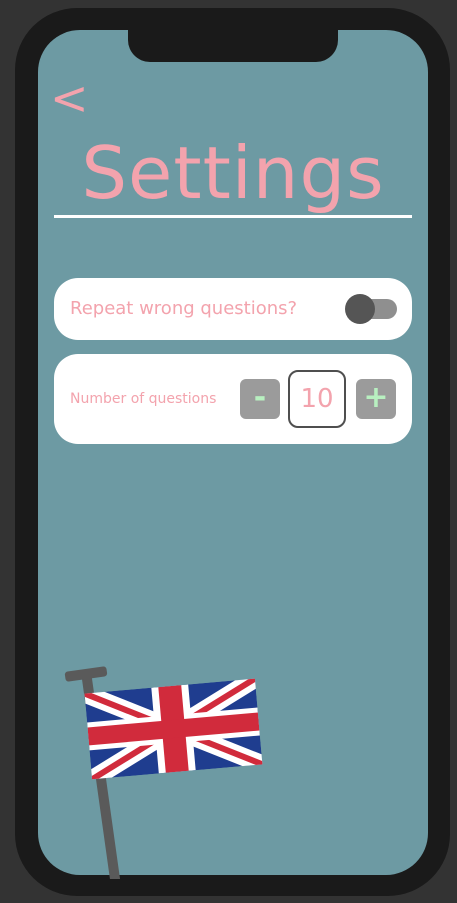 This screenshot has width=457, height=903. Describe the element at coordinates (184, 308) in the screenshot. I see `repeat-wrong-questions-label: Repeat wrong questions?` at that location.